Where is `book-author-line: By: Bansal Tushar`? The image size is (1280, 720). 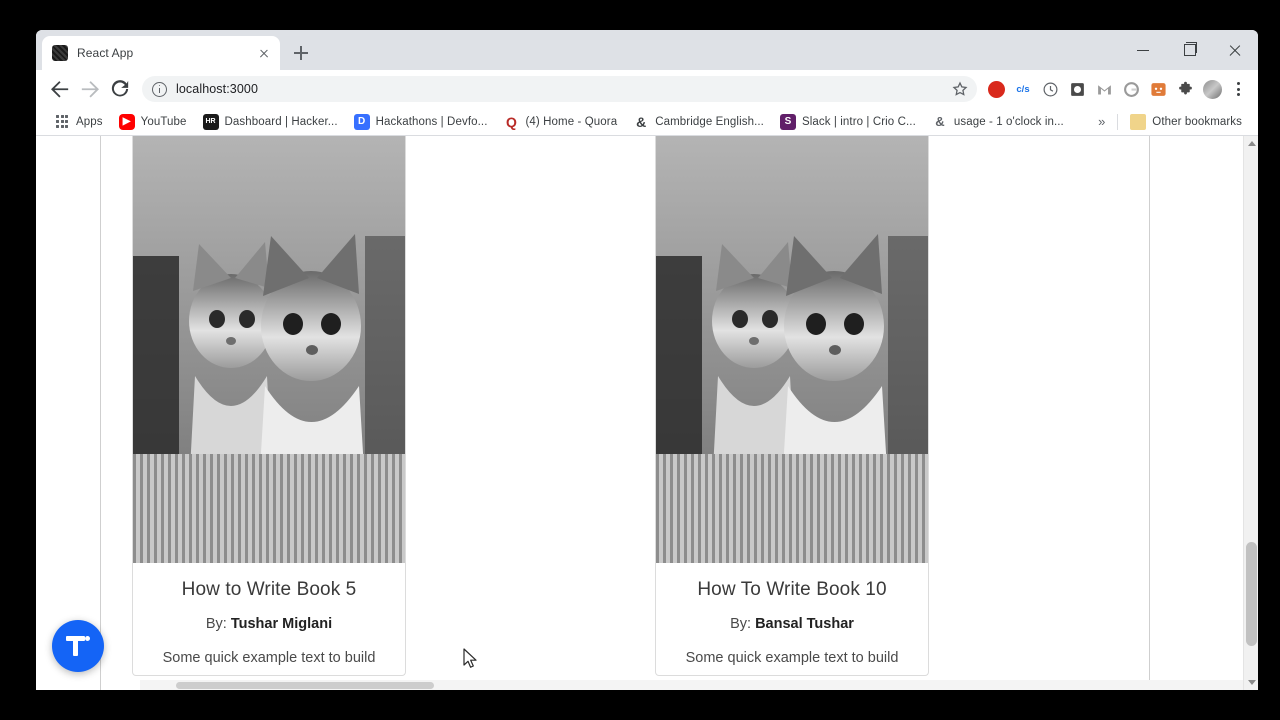
book-author-line: By: Bansal Tushar is located at coordinates (792, 624).